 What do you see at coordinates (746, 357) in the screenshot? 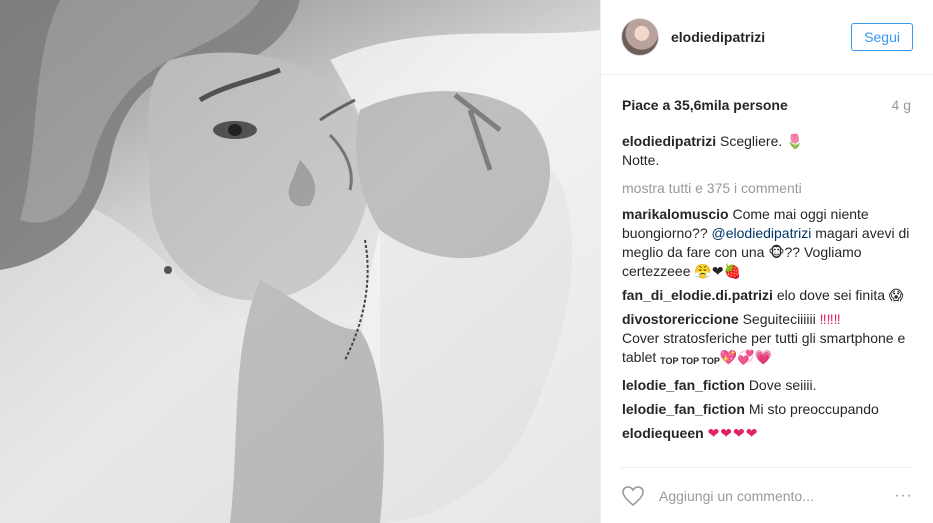
I see `pink-hearts-emoji: 💖💞💗` at bounding box center [746, 357].